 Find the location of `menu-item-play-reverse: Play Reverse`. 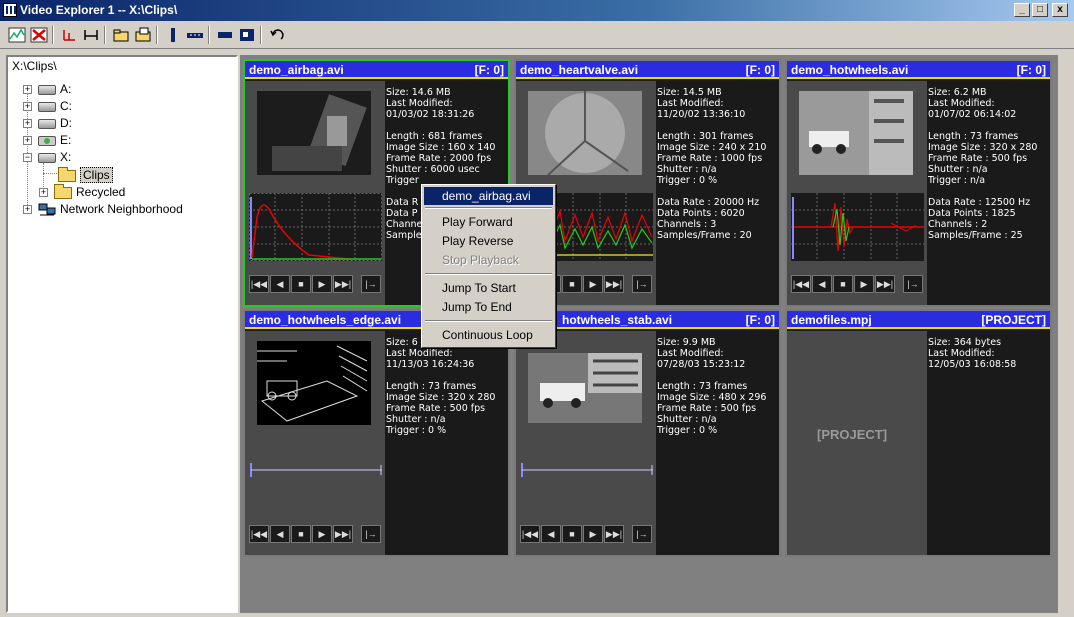

menu-item-play-reverse: Play Reverse is located at coordinates (488, 241).